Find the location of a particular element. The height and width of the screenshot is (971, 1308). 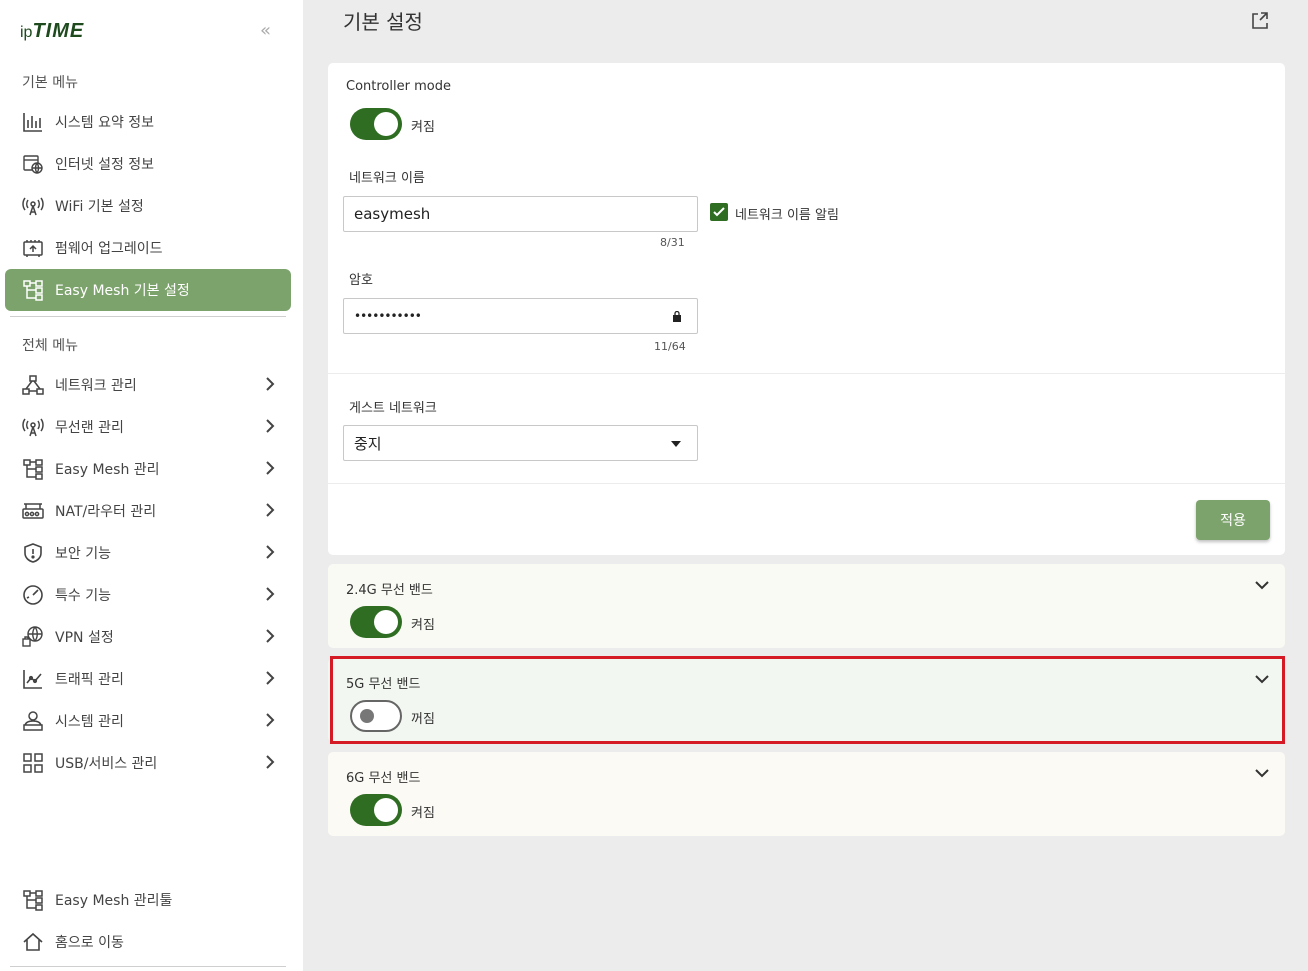

sidebar-item-label: 인터넷 설정 정보 is located at coordinates (105, 165).